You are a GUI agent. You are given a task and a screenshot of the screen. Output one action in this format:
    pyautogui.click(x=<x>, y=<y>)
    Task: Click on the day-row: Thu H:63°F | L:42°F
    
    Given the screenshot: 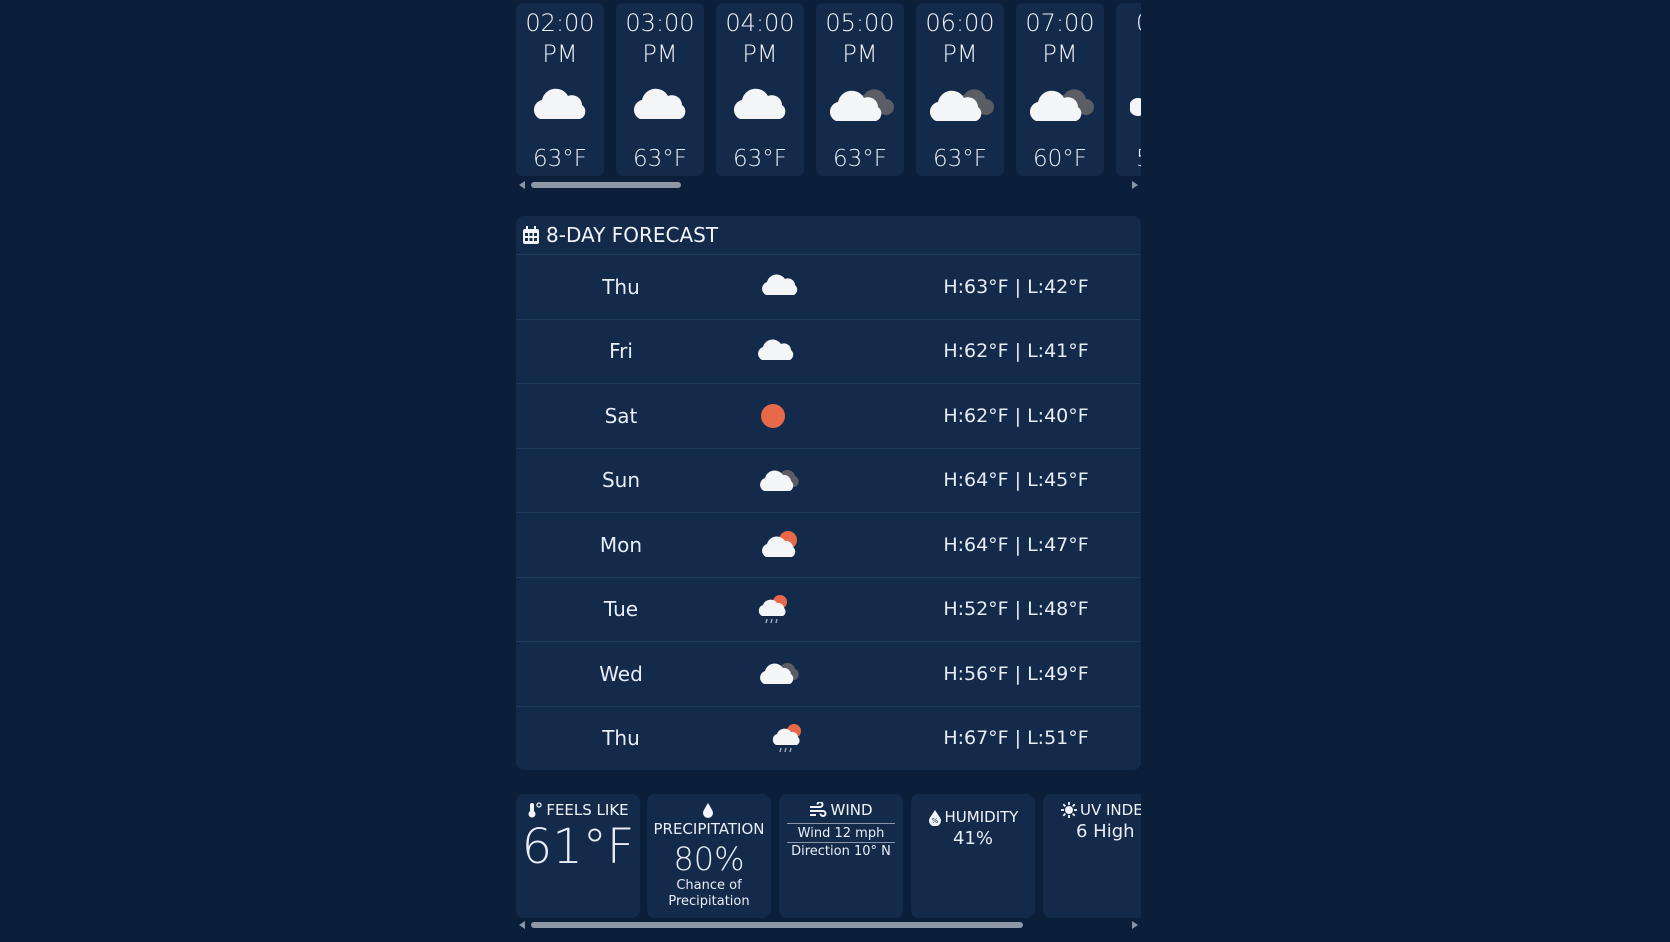 What is the action you would take?
    pyautogui.click(x=828, y=287)
    